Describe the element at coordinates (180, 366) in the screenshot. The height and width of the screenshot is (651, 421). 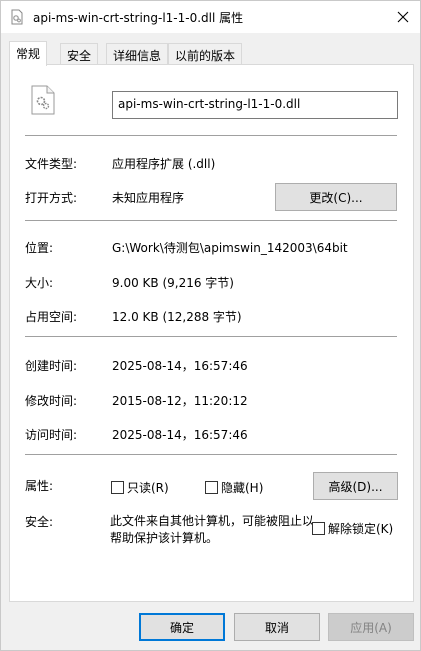
I see `created-value: 2025-08-14，16:57:46` at that location.